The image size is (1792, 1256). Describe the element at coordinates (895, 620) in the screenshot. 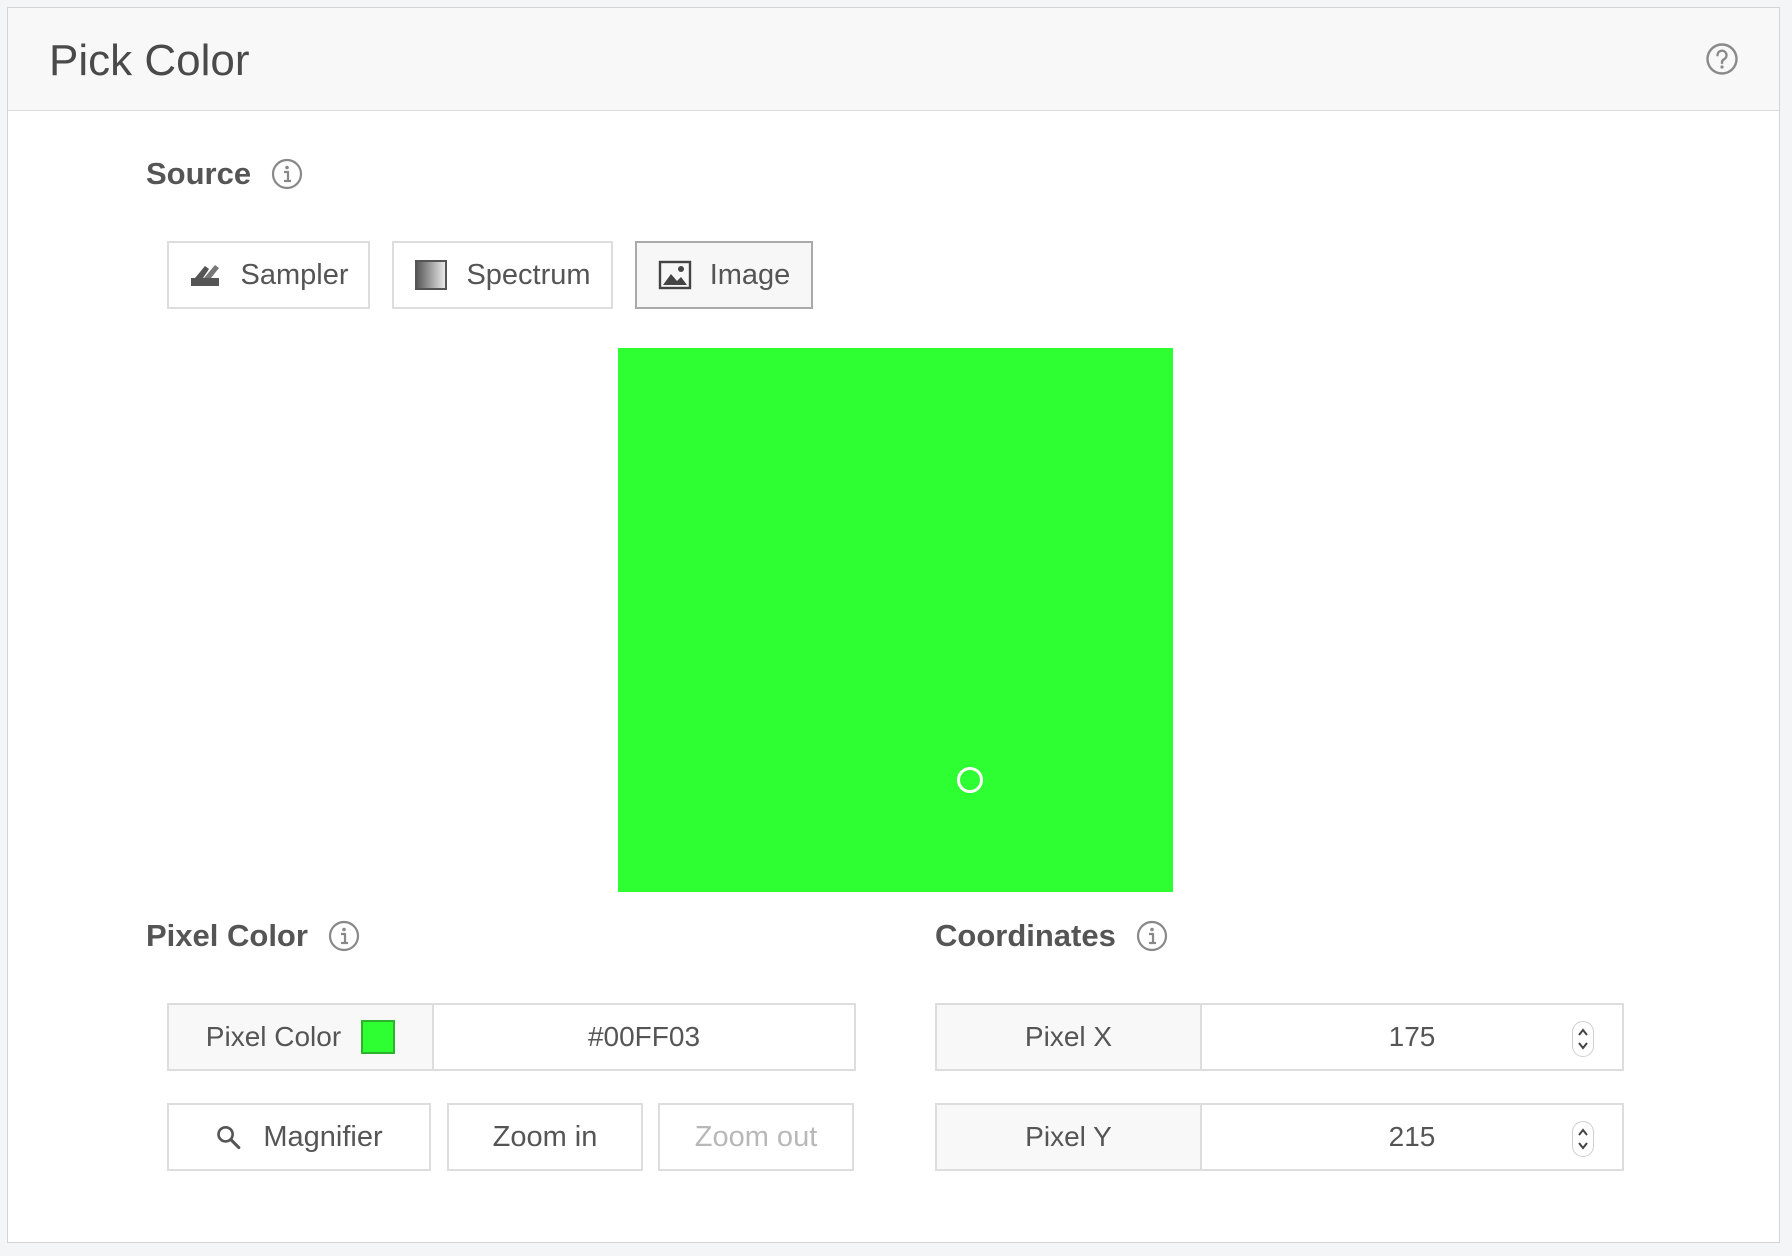

I see `image-canvas` at that location.